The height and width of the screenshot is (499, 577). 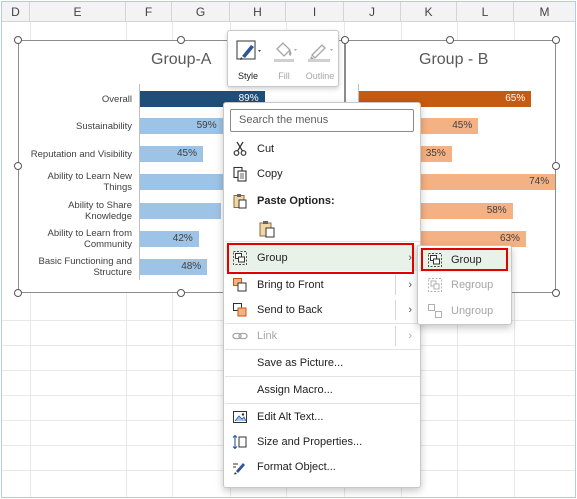 What do you see at coordinates (181, 211) in the screenshot?
I see `bar` at bounding box center [181, 211].